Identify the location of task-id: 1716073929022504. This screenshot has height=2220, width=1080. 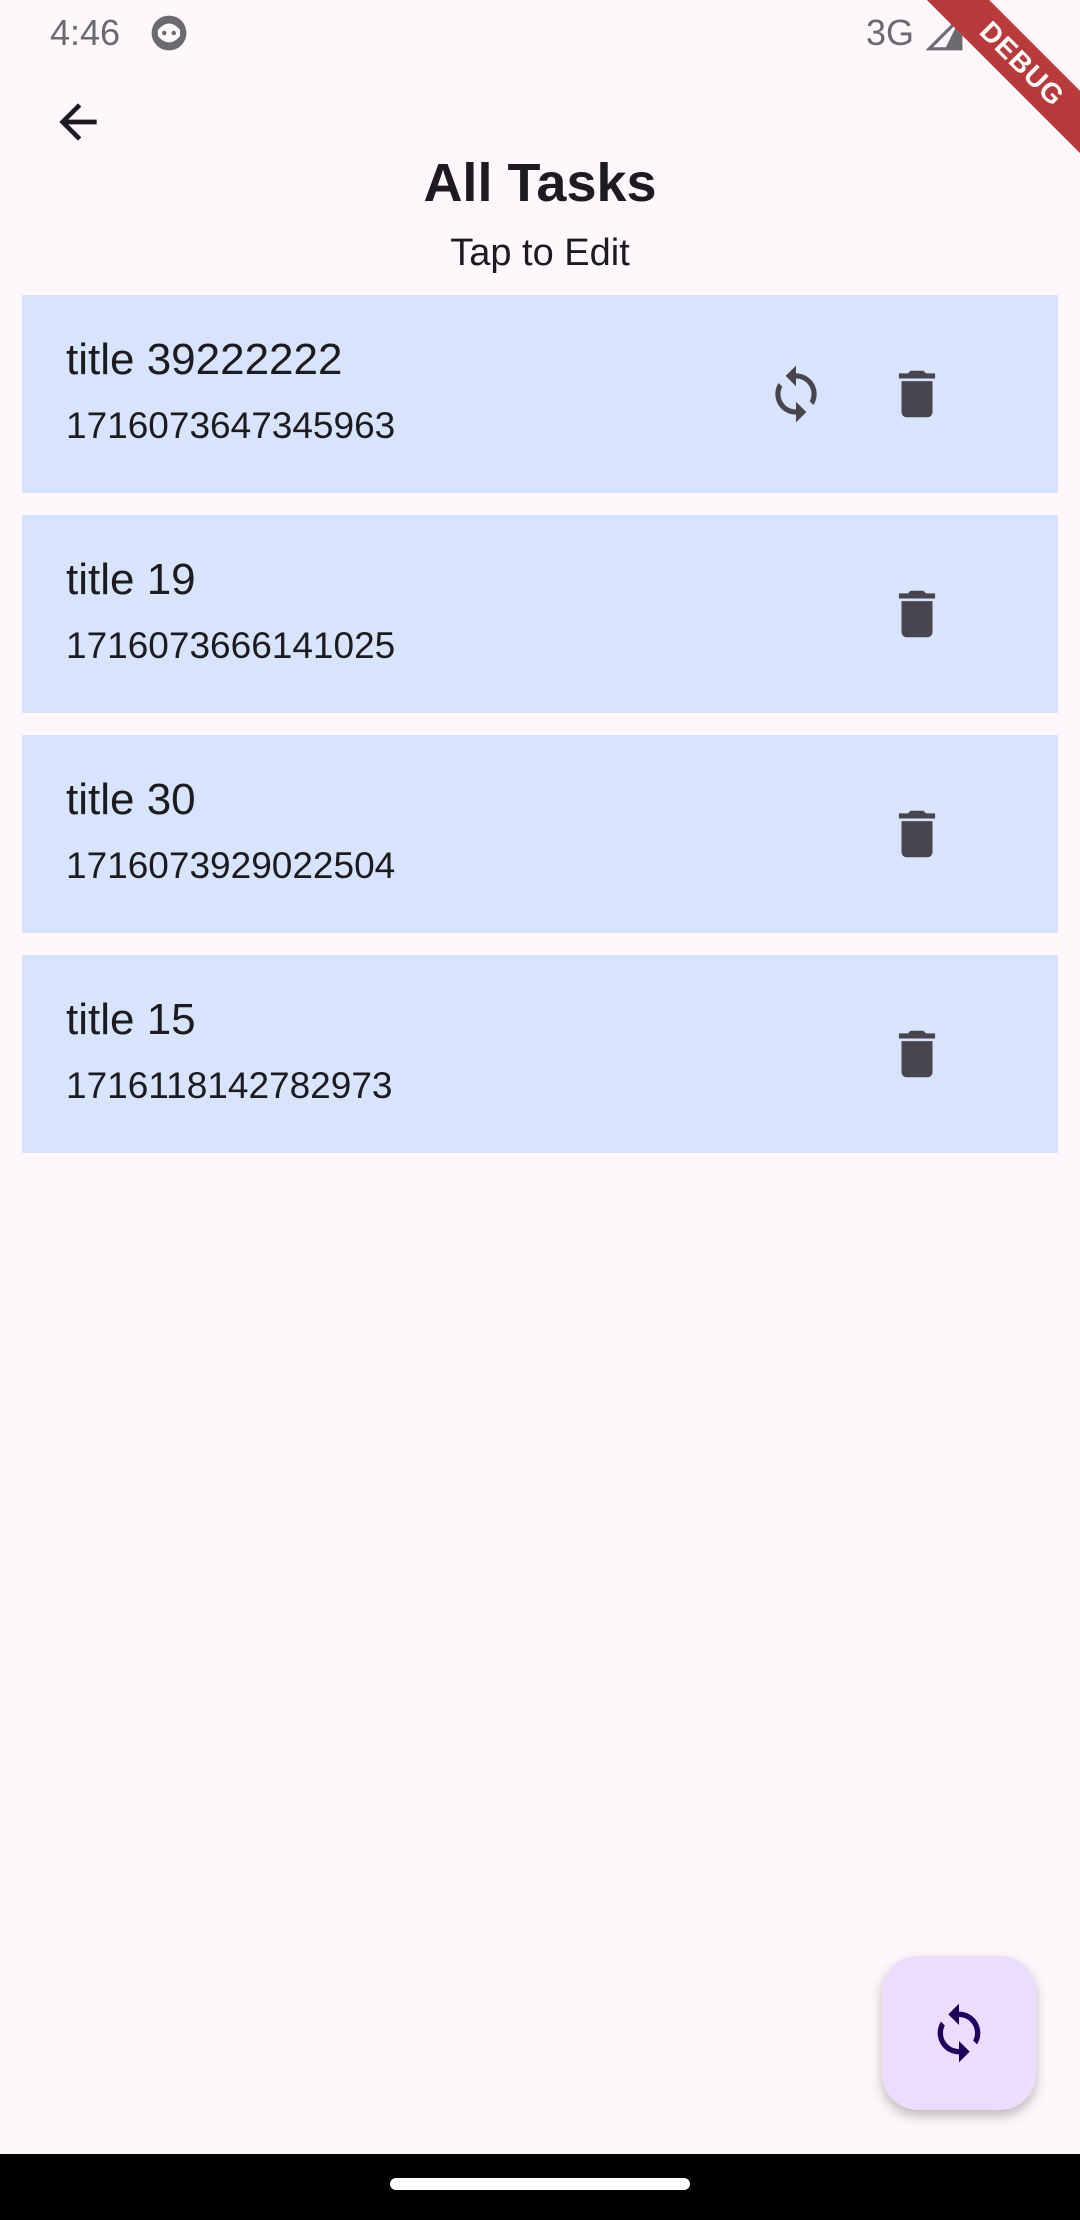
(231, 865).